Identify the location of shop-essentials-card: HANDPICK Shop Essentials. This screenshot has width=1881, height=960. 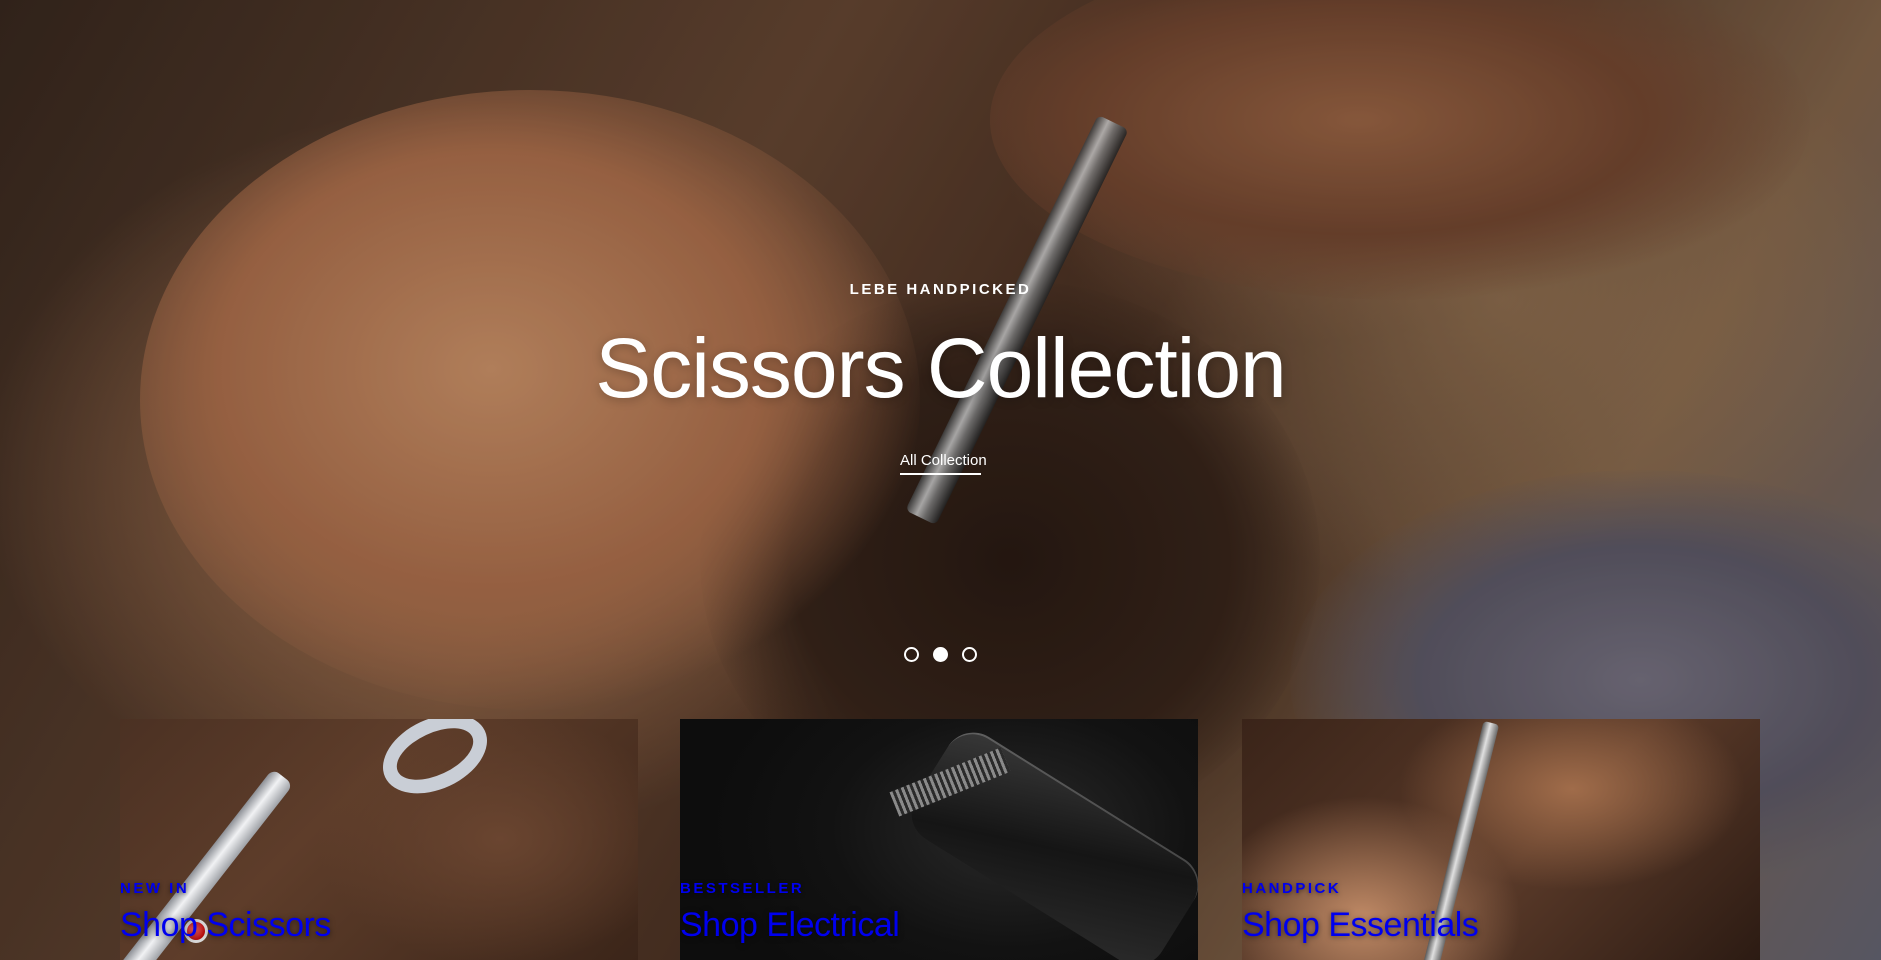
(1501, 839).